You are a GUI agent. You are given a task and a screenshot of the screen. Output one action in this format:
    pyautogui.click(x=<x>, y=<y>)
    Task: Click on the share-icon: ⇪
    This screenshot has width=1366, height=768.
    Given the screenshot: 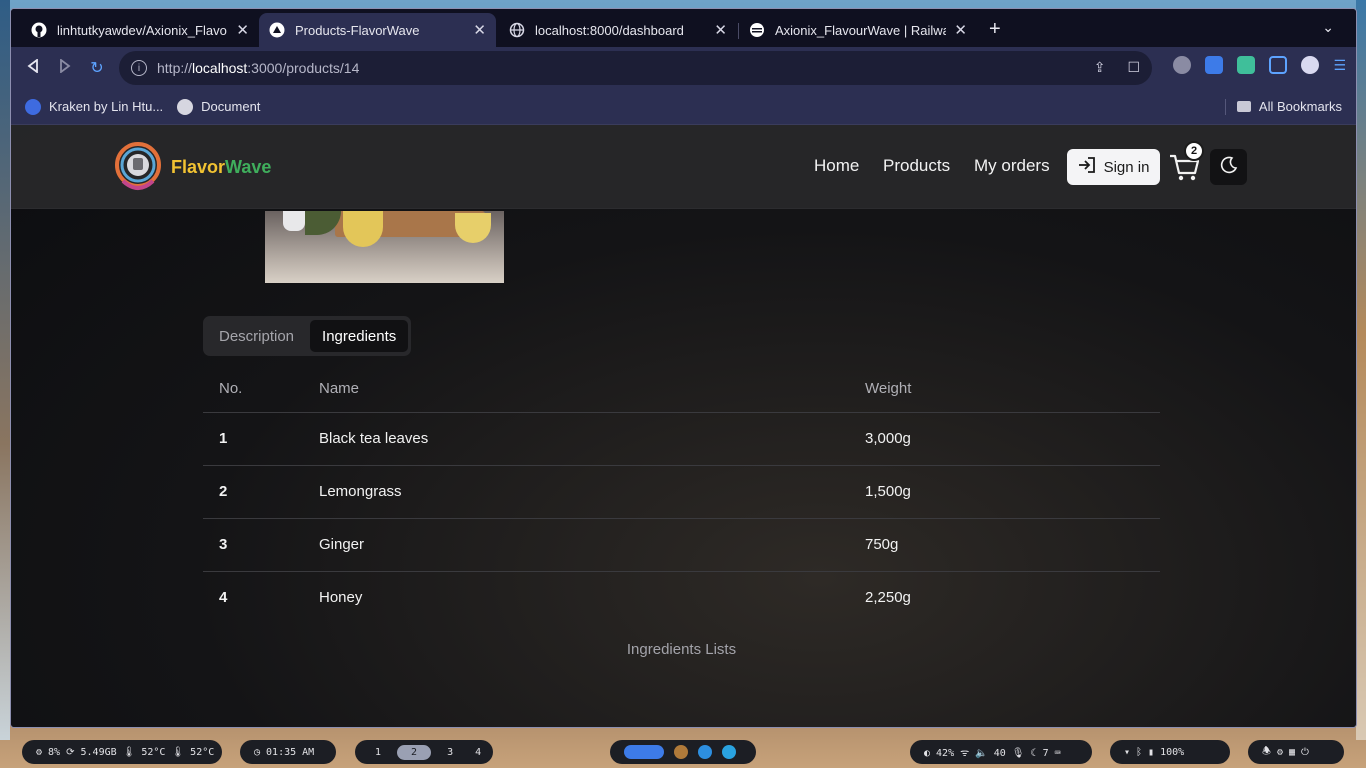 What is the action you would take?
    pyautogui.click(x=1100, y=67)
    